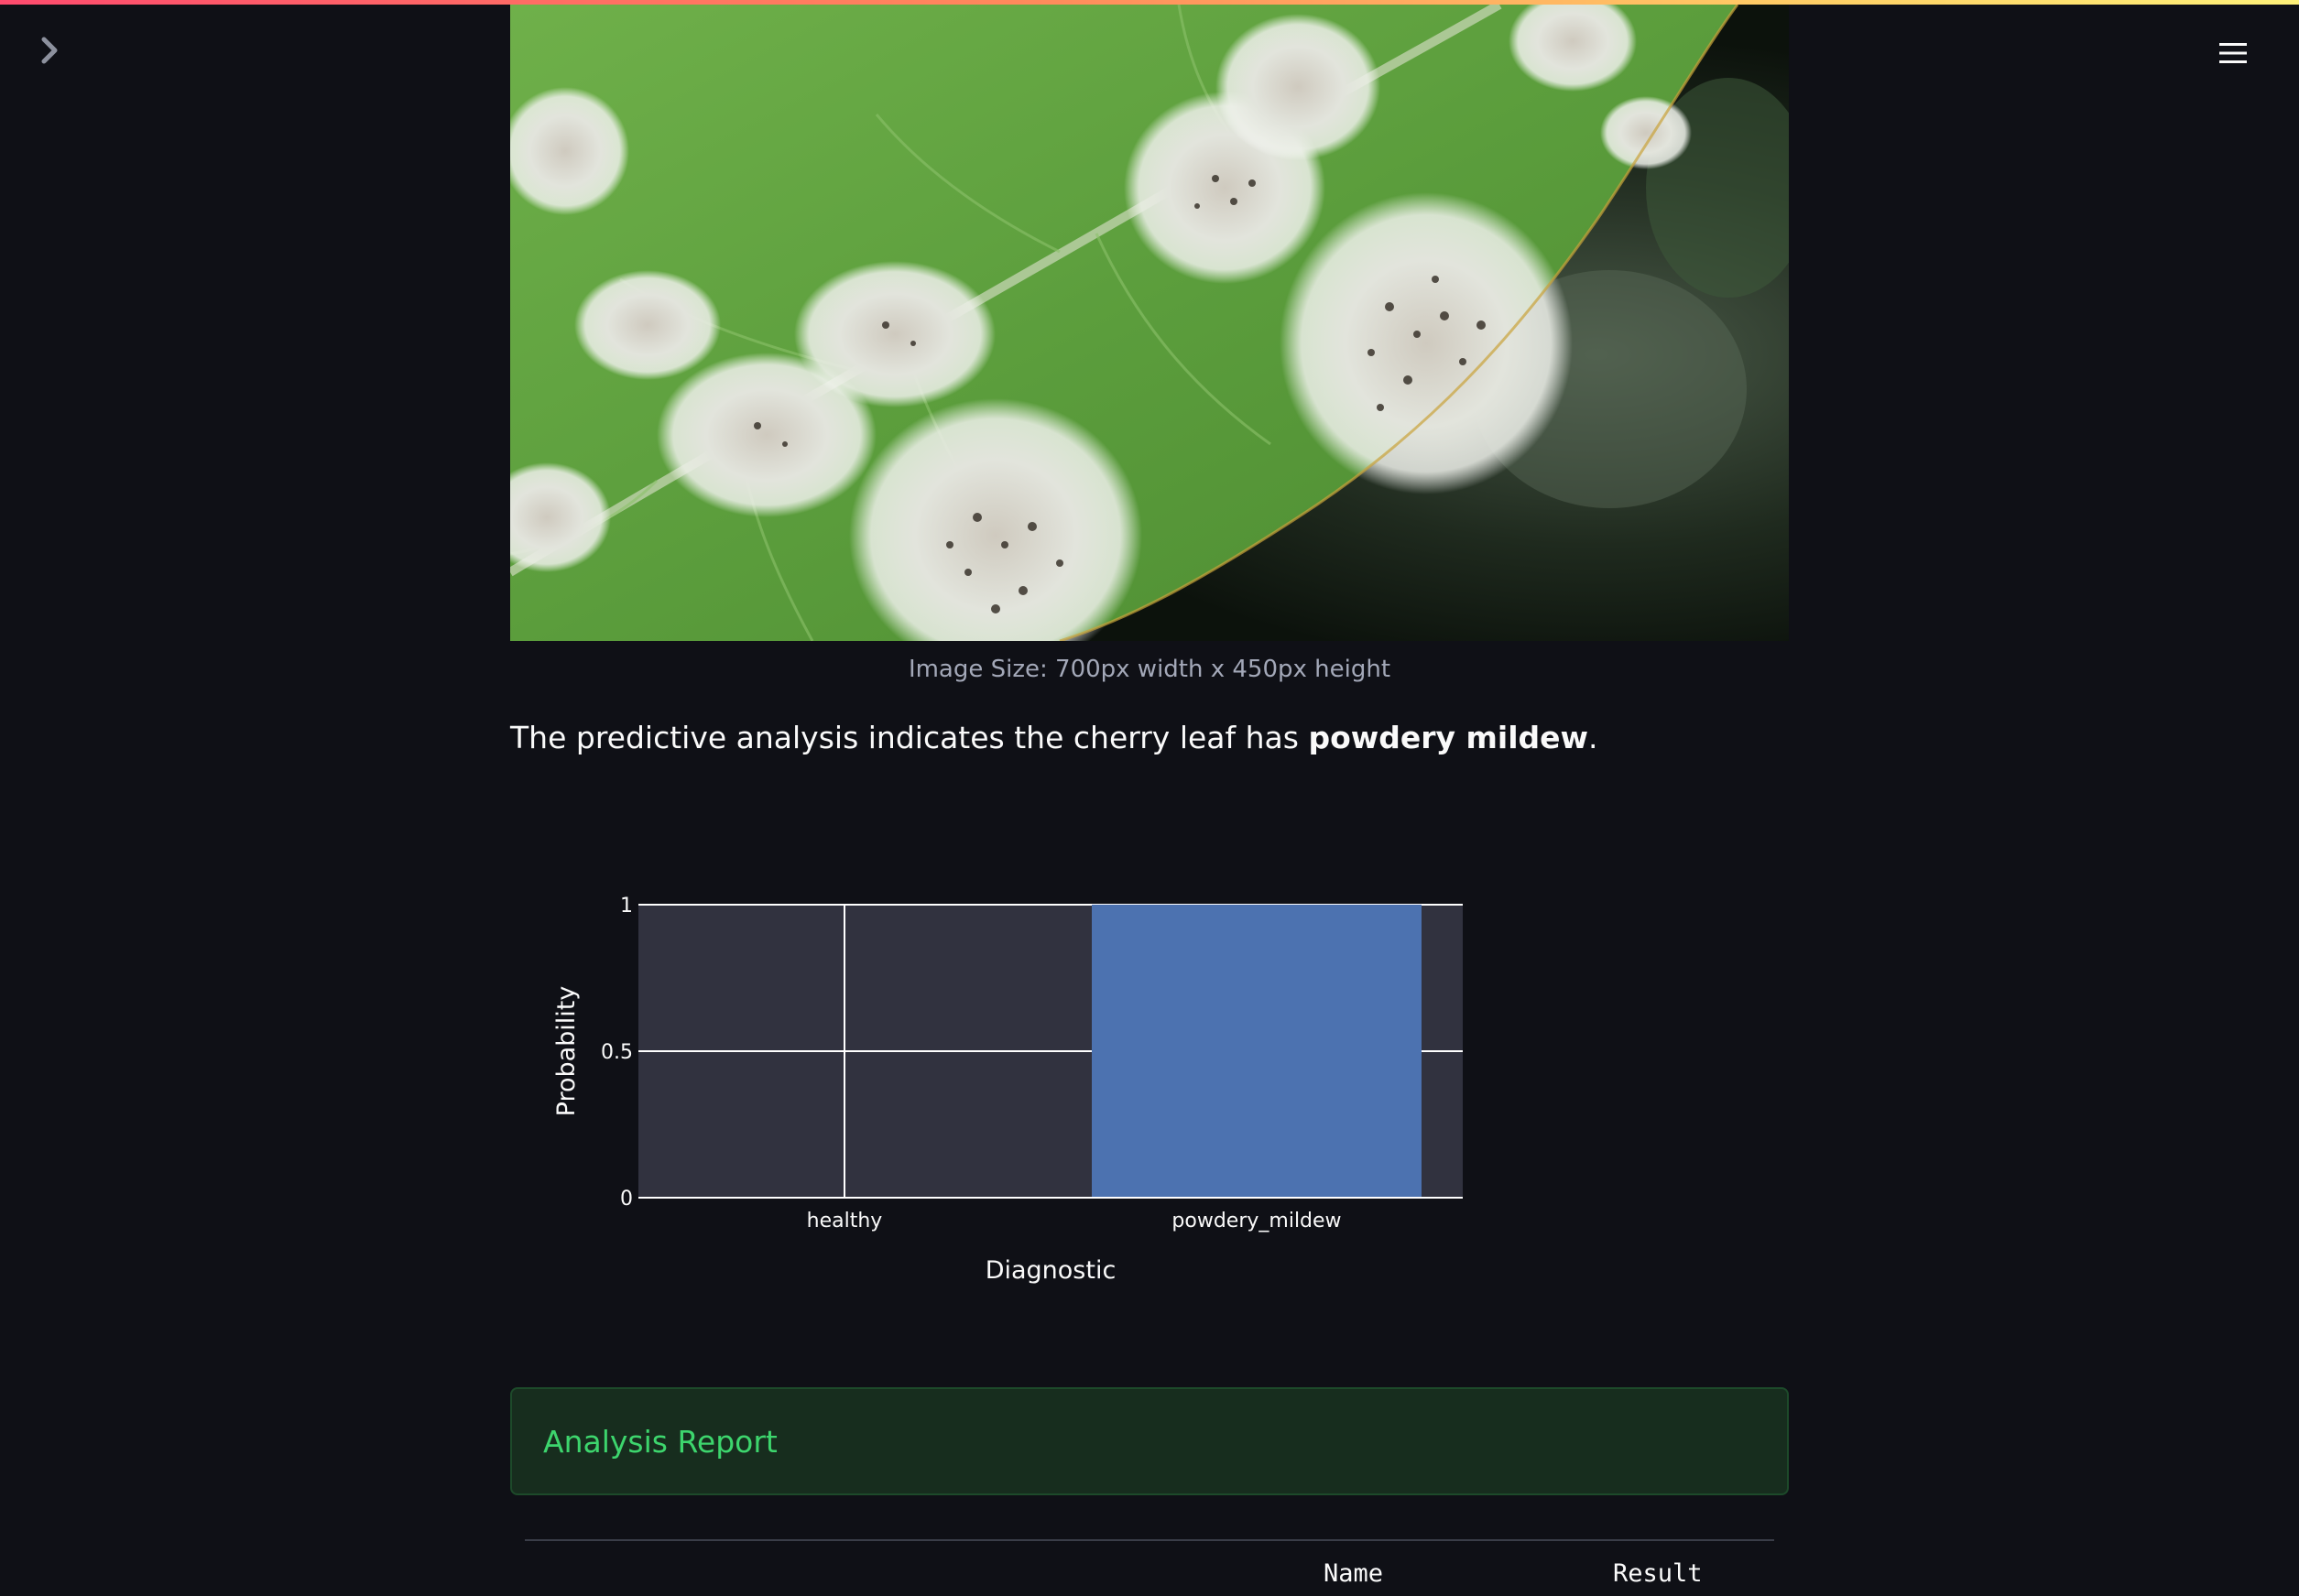  I want to click on column-header-name: Name, so click(1354, 1573).